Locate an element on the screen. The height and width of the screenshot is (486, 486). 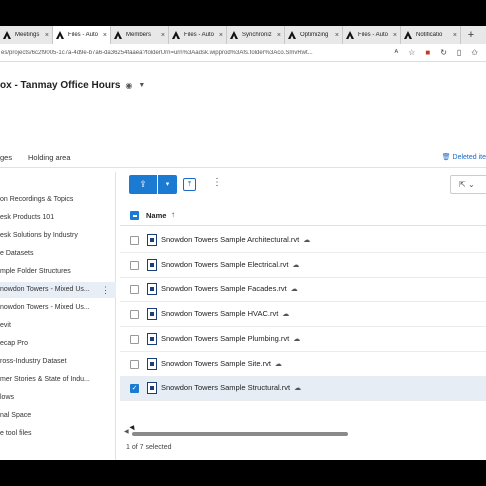
folder-item-label: e Datasets is located at coordinates (17, 253).